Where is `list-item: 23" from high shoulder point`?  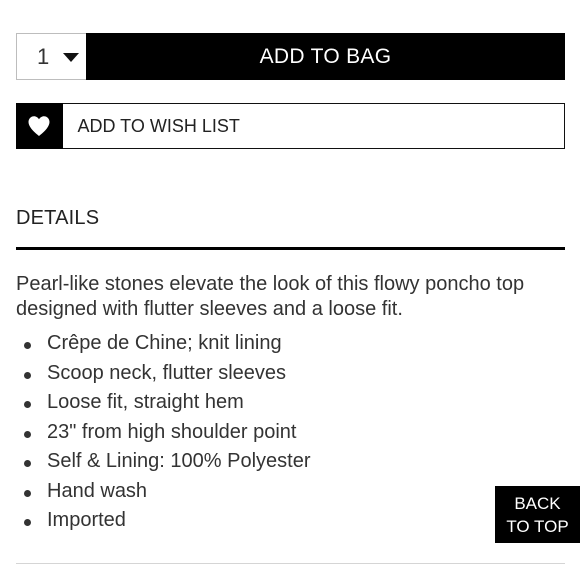
list-item: 23" from high shoulder point is located at coordinates (163, 433).